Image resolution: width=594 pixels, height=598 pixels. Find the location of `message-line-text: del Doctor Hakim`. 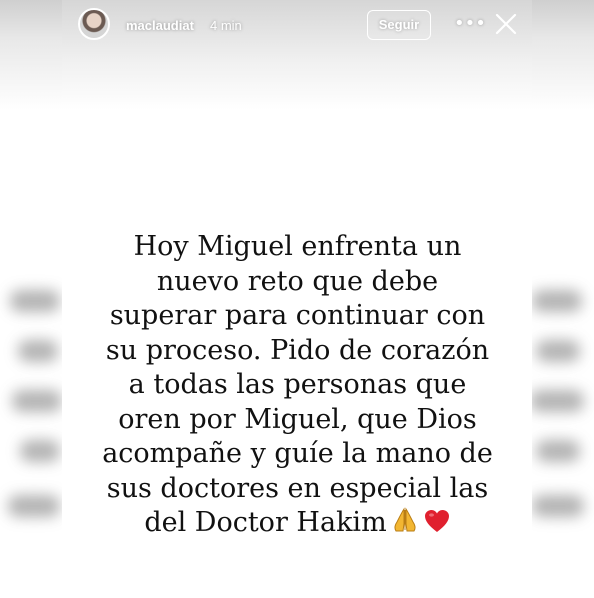

message-line-text: del Doctor Hakim is located at coordinates (265, 522).